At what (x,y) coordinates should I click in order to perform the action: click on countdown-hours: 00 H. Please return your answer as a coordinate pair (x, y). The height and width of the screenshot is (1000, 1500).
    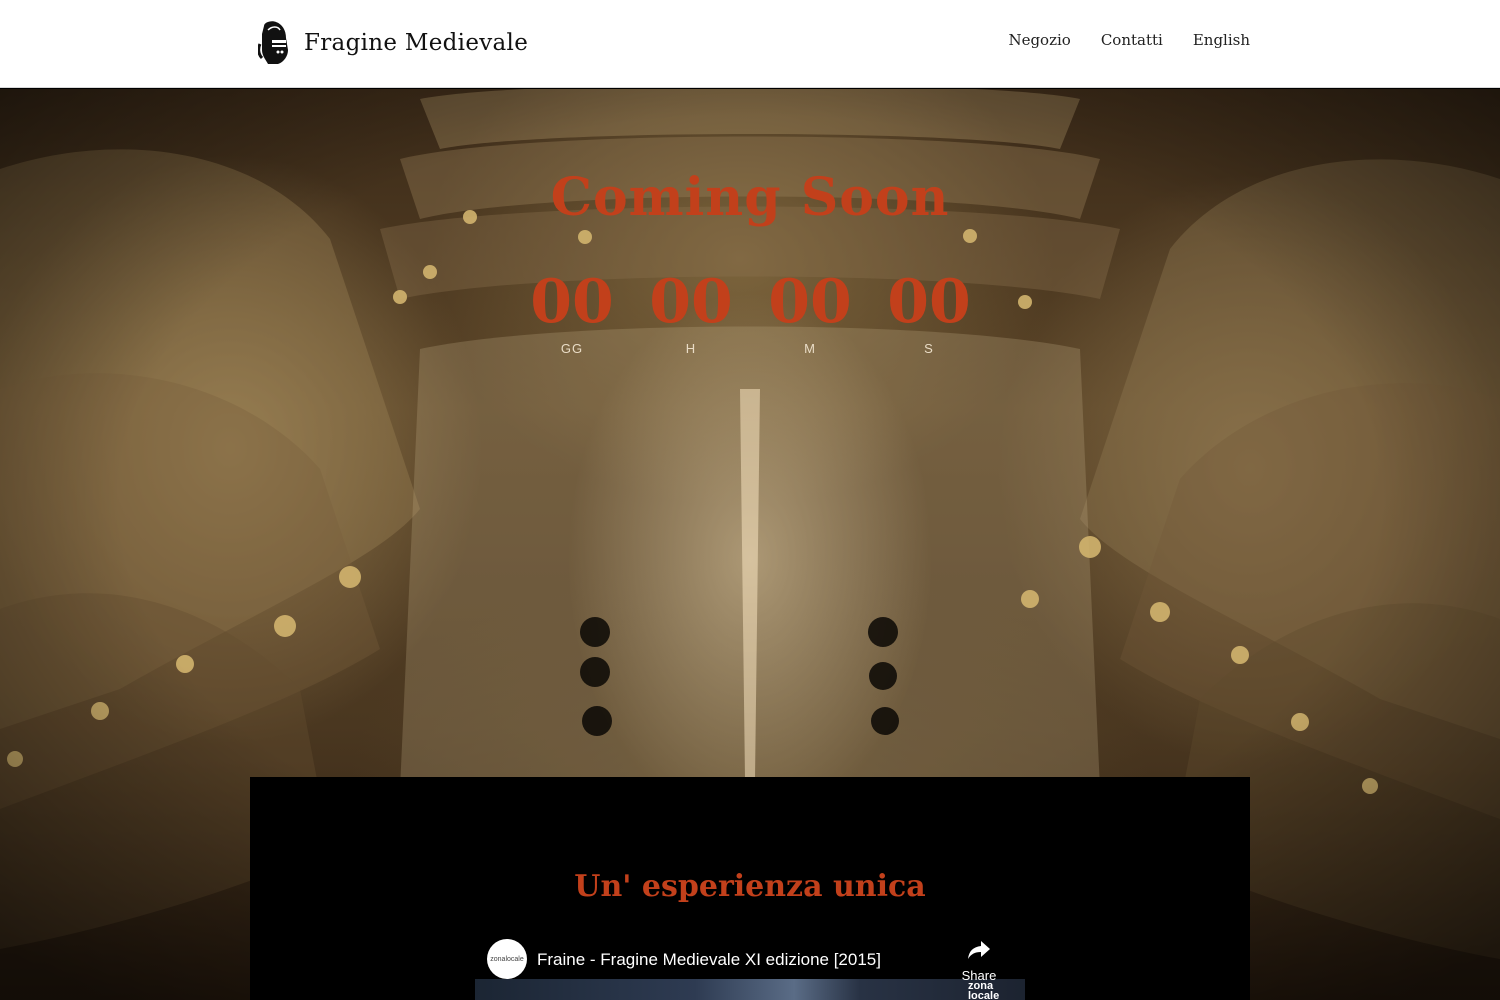
    Looking at the image, I should click on (691, 311).